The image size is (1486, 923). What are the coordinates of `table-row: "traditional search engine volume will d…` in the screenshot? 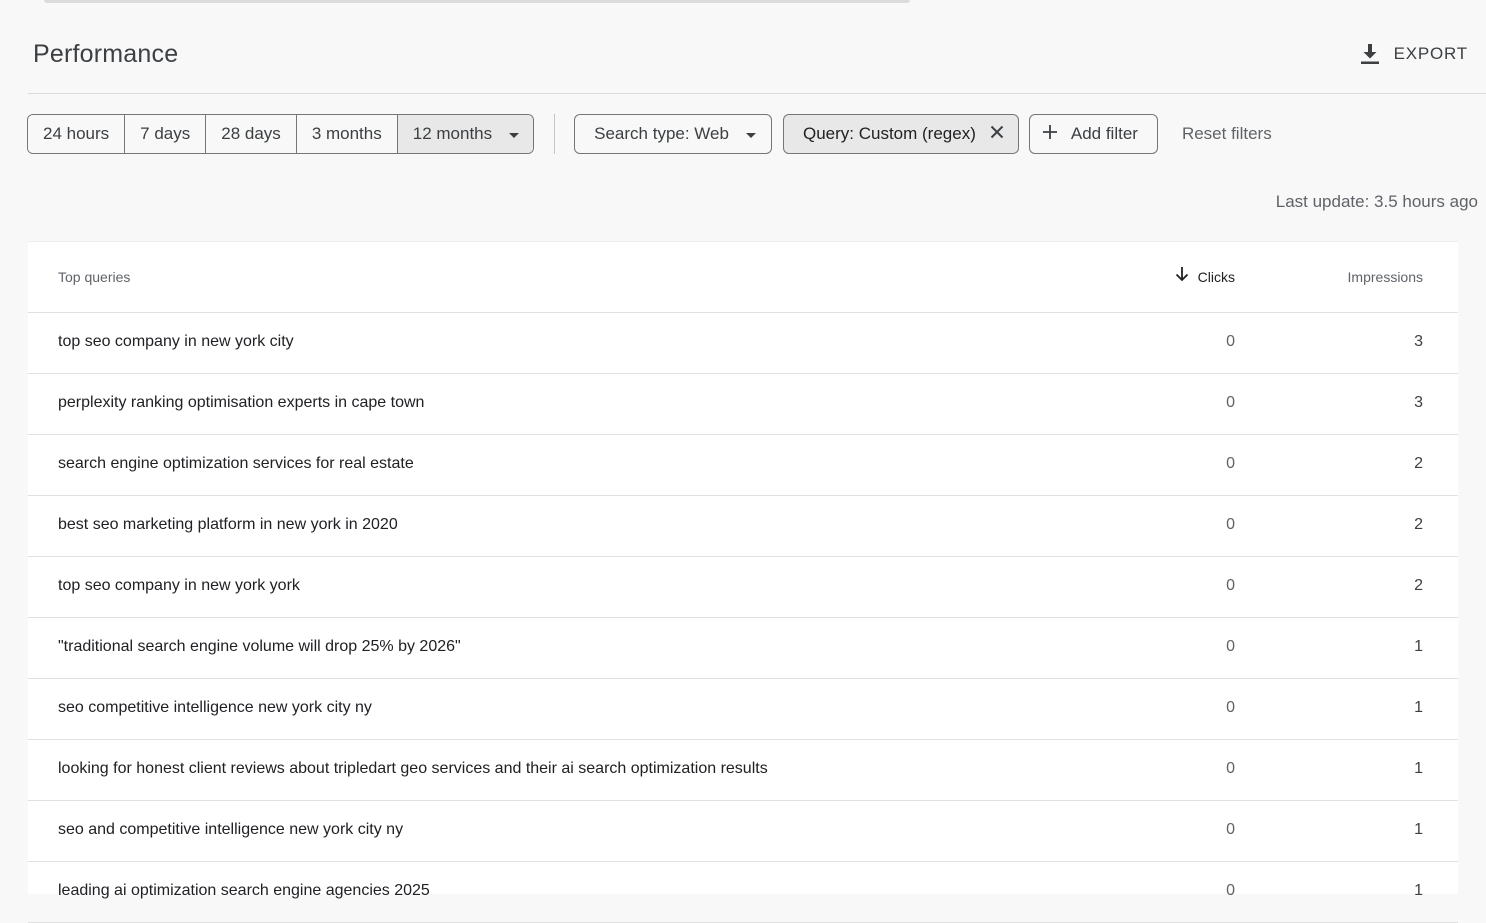 It's located at (743, 648).